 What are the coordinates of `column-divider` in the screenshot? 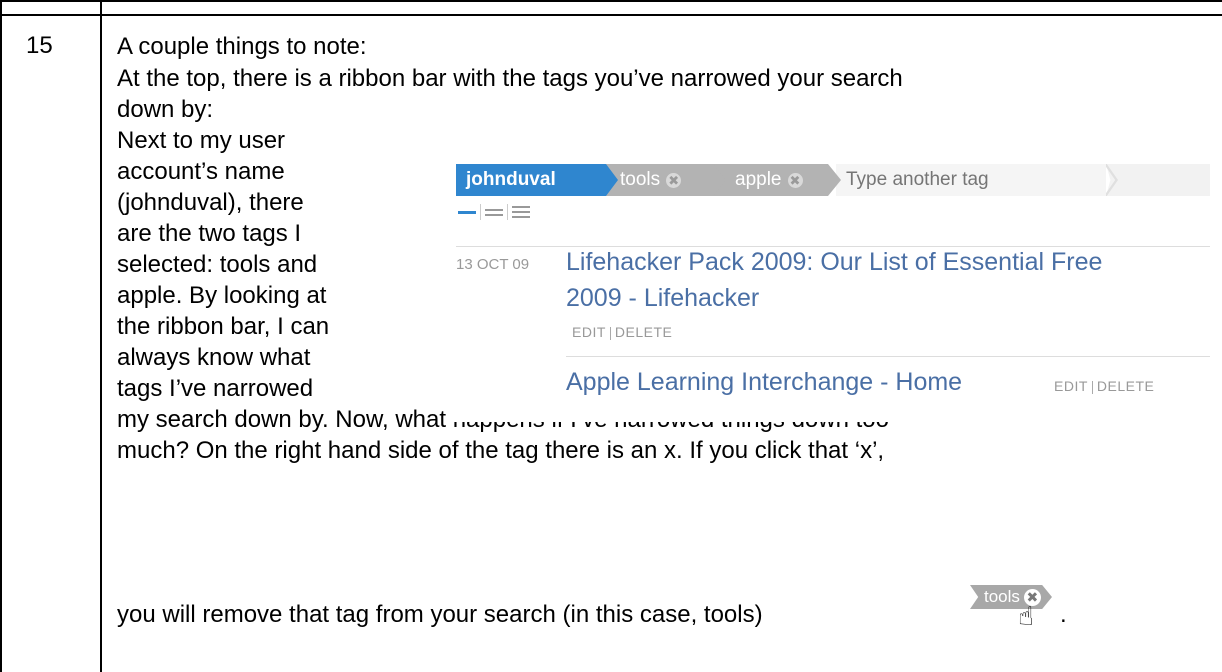 It's located at (101, 336).